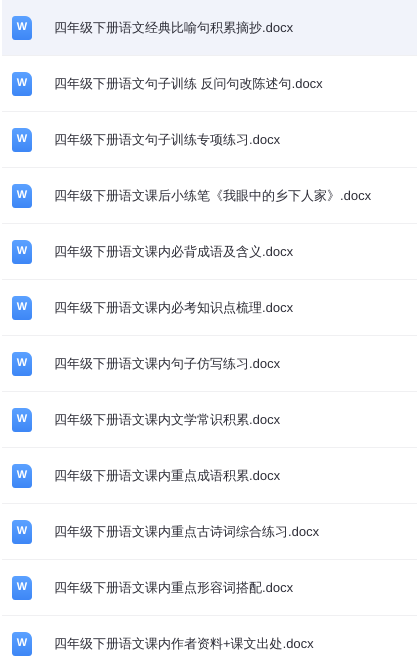 Image resolution: width=417 pixels, height=666 pixels. Describe the element at coordinates (167, 475) in the screenshot. I see `file-name: 四年级下册语文课内重点成语积累.docx` at that location.